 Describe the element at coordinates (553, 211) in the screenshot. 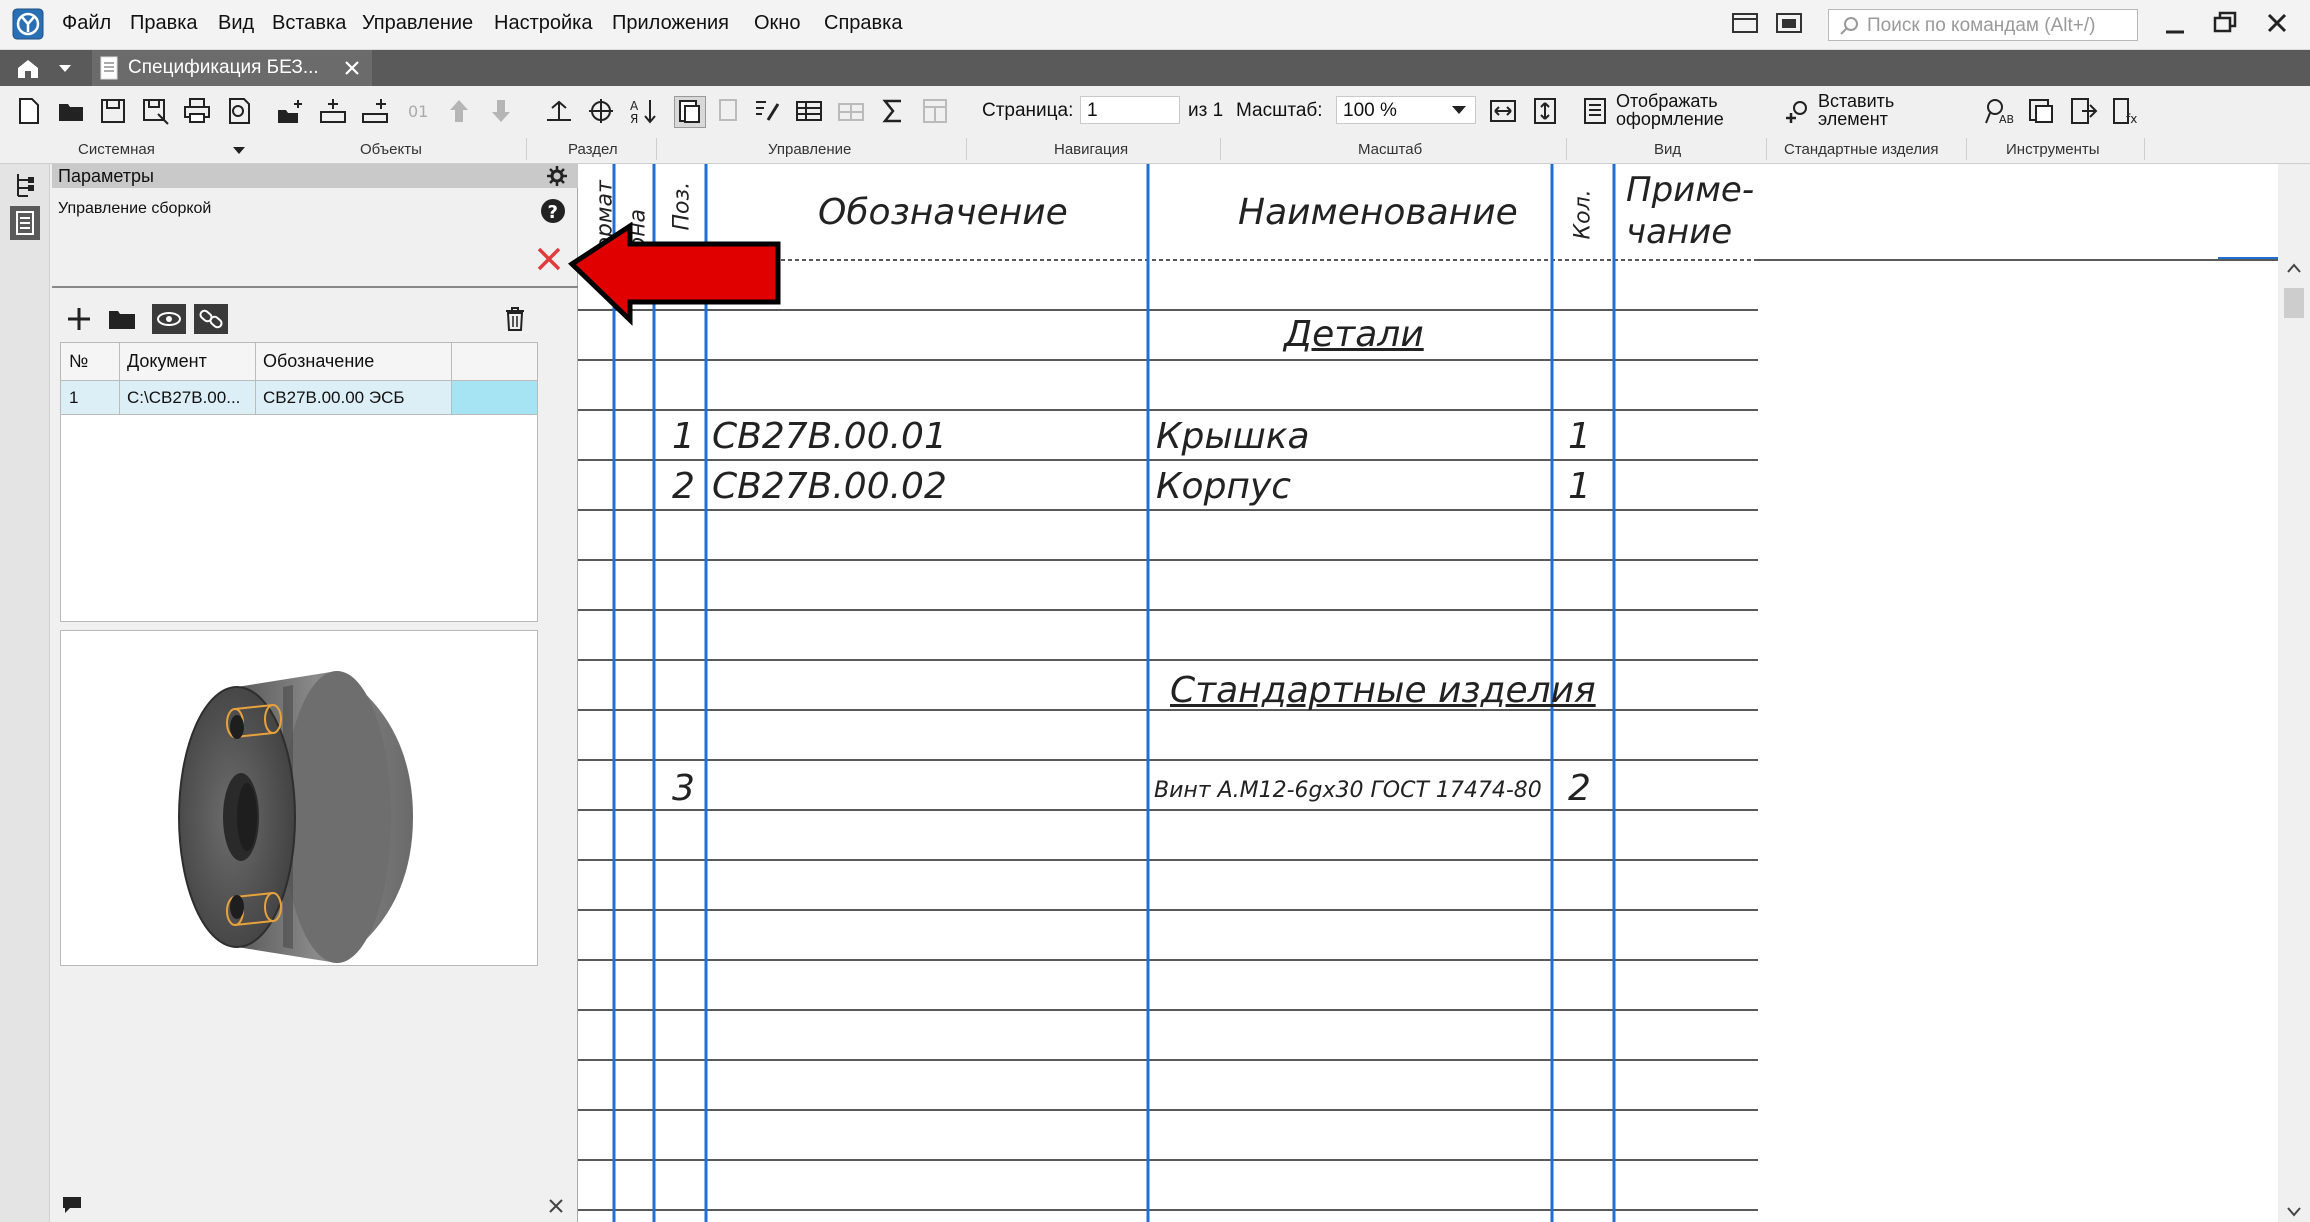

I see `help-icon: ?` at that location.